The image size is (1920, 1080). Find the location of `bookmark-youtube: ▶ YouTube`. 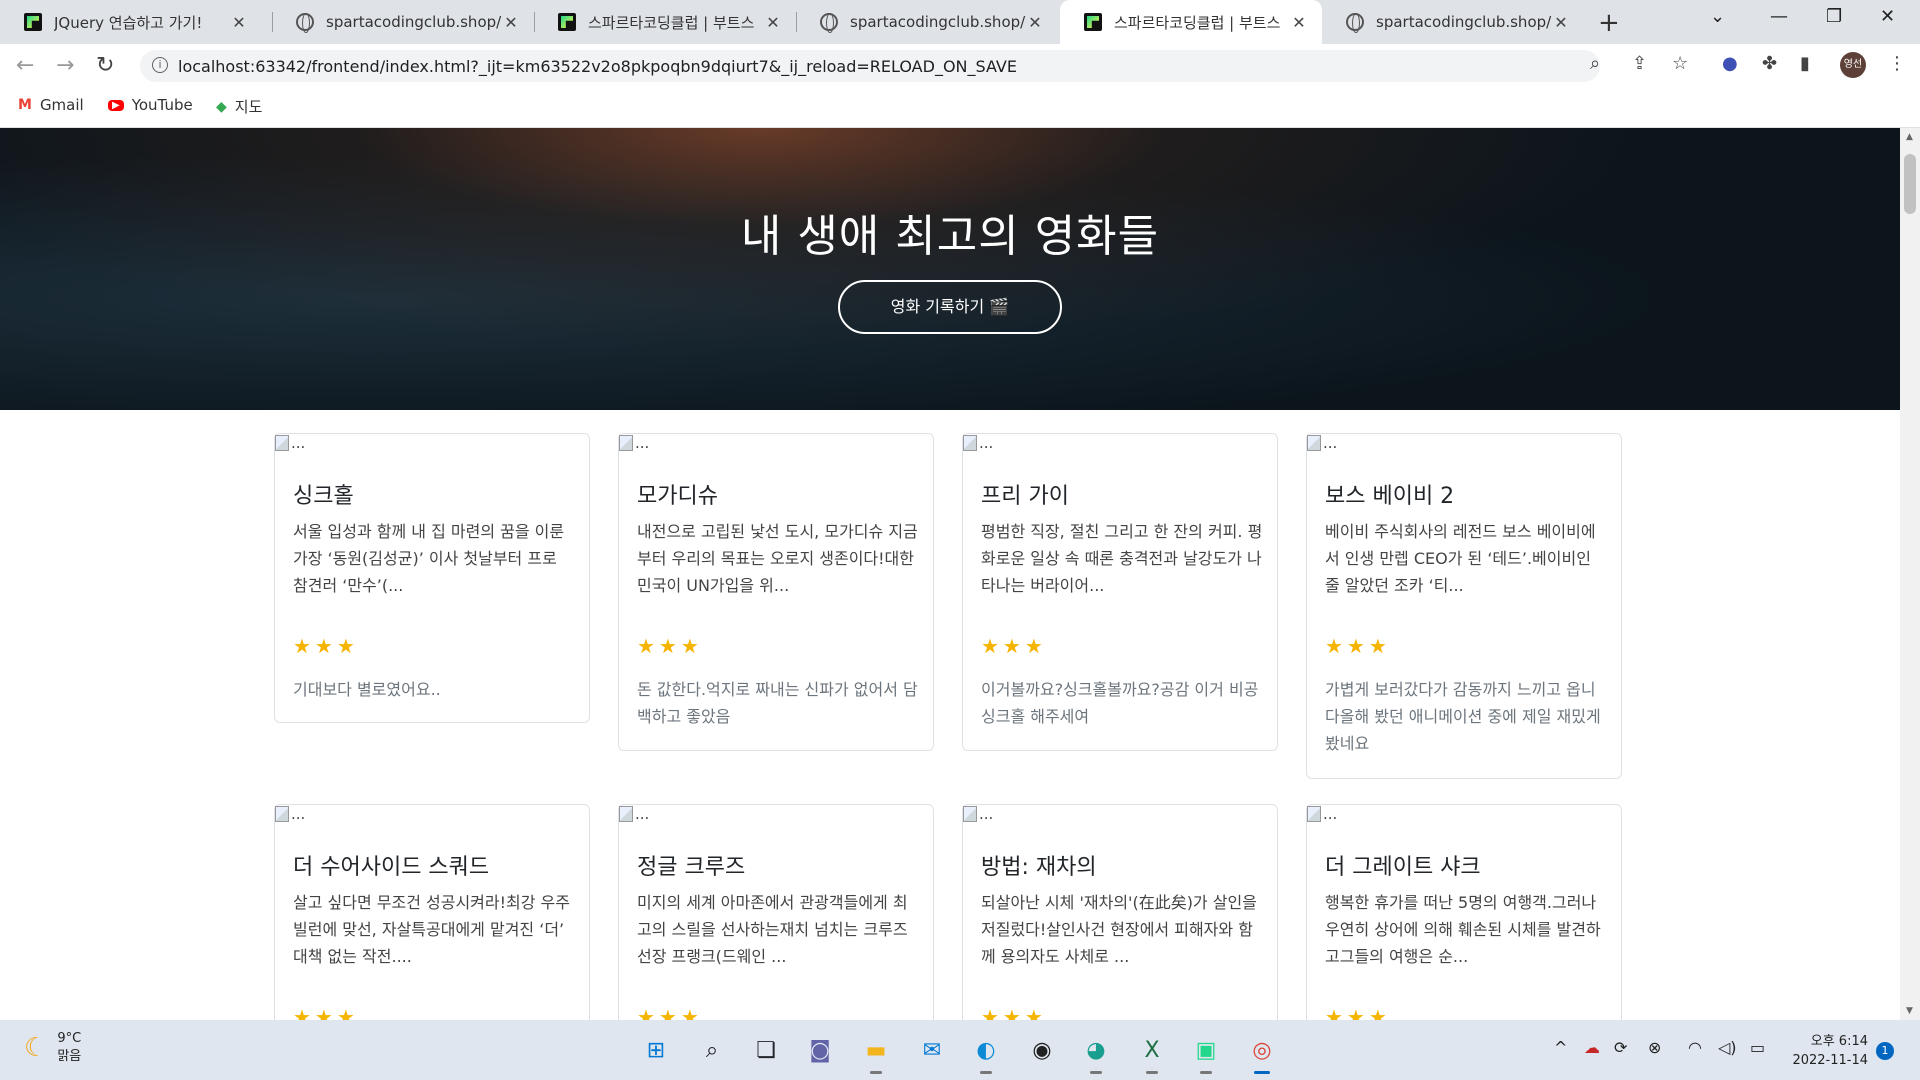

bookmark-youtube: ▶ YouTube is located at coordinates (150, 105).